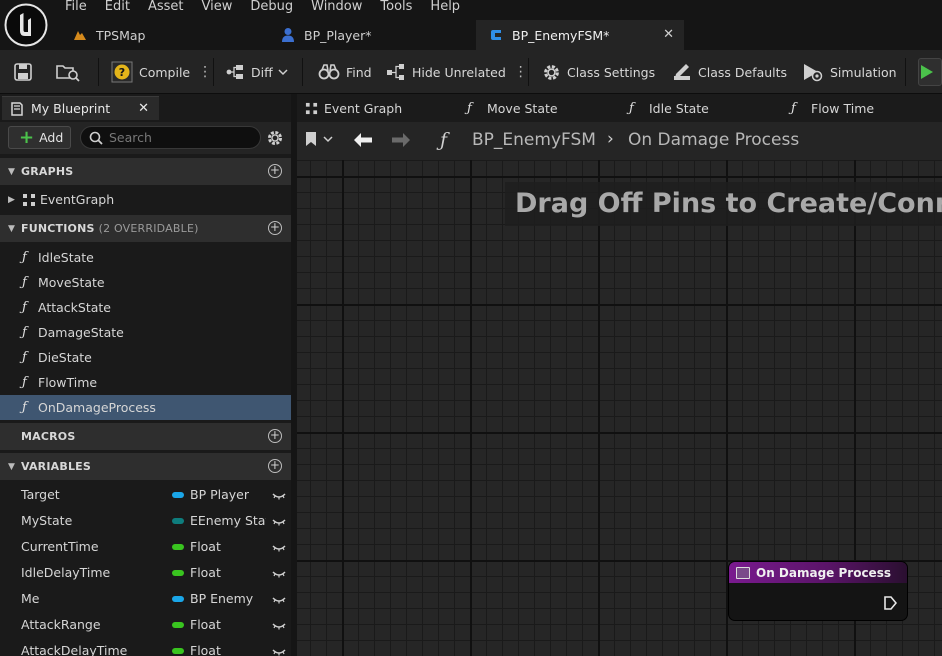 This screenshot has width=942, height=656. I want to click on actor-component-icon, so click(496, 35).